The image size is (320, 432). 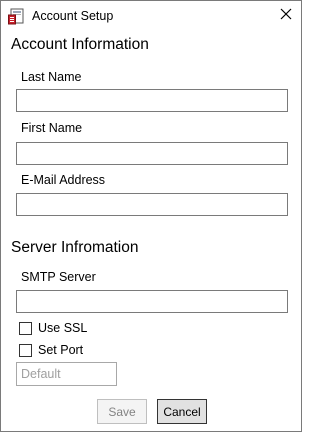 What do you see at coordinates (152, 100) in the screenshot?
I see `last-name-input` at bounding box center [152, 100].